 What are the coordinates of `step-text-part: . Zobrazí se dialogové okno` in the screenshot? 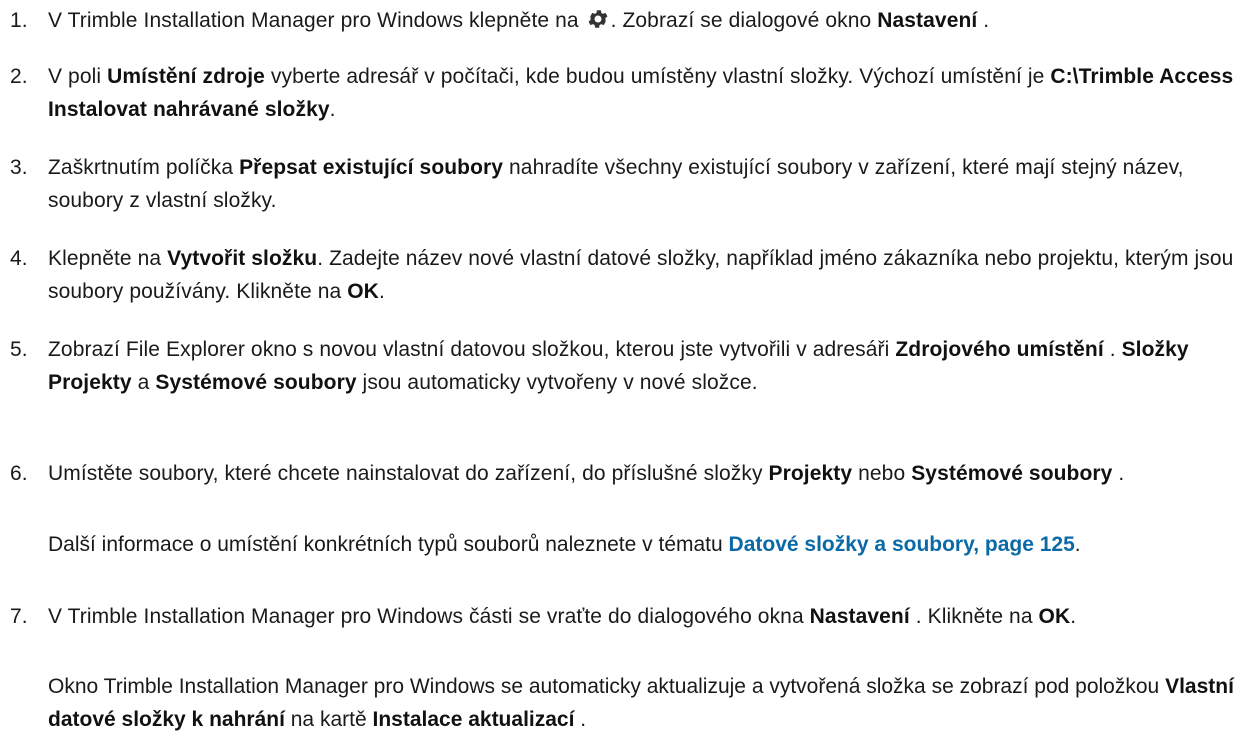 It's located at (744, 20).